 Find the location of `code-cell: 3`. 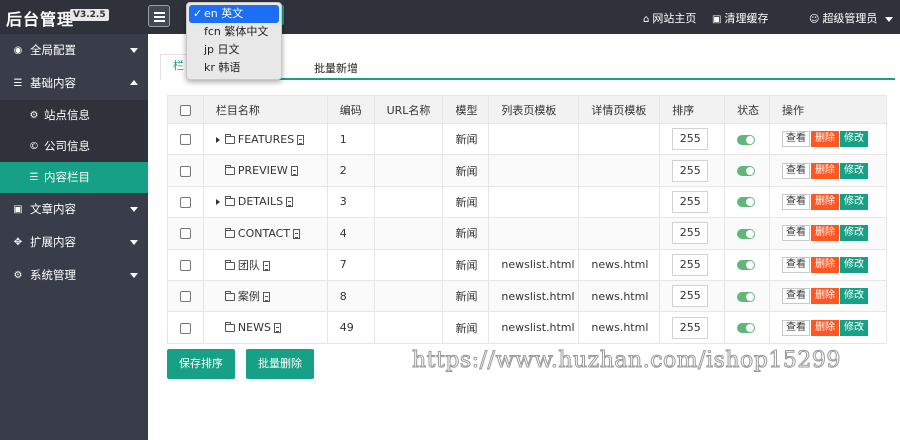

code-cell: 3 is located at coordinates (350, 202).